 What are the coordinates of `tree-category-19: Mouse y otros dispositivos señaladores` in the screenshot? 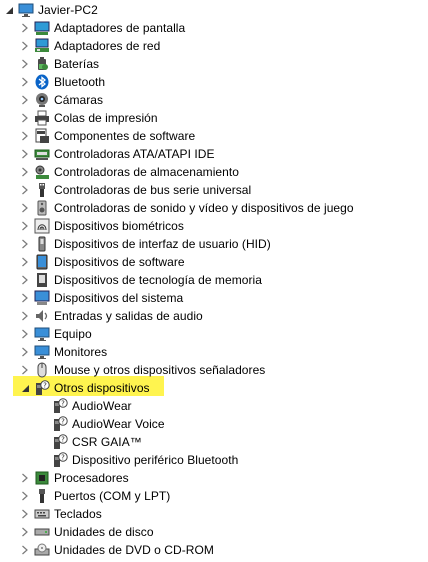 It's located at (142, 370).